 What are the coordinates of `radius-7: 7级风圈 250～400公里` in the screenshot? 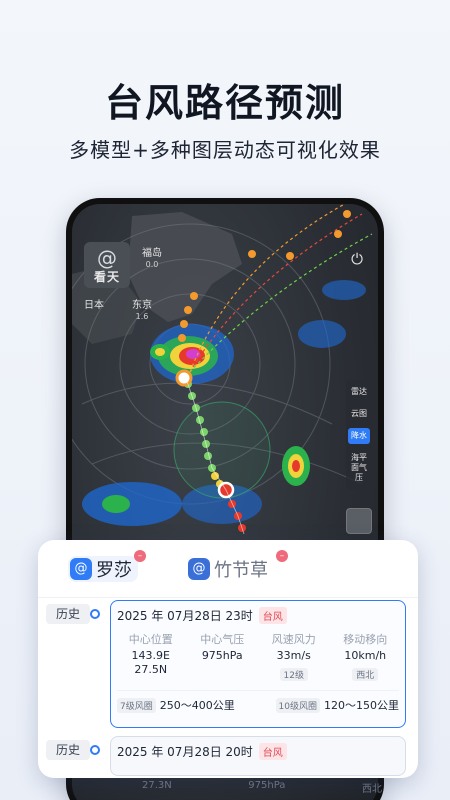 It's located at (176, 705).